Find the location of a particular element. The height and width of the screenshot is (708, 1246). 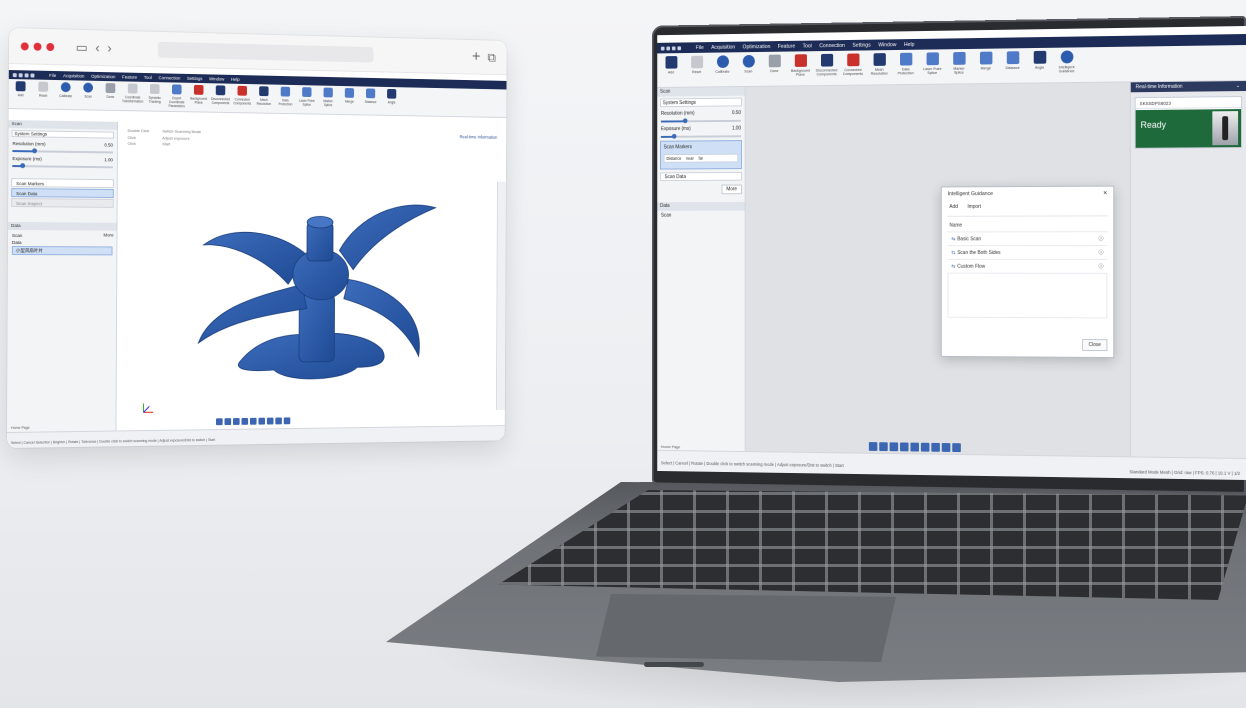

tree-item-scan: Scan is located at coordinates (701, 216).